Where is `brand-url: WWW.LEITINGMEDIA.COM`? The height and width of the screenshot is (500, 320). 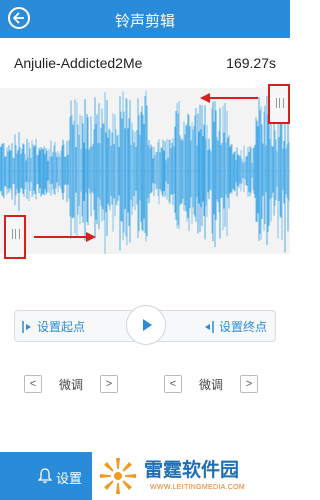
brand-url: WWW.LEITINGMEDIA.COM is located at coordinates (198, 487).